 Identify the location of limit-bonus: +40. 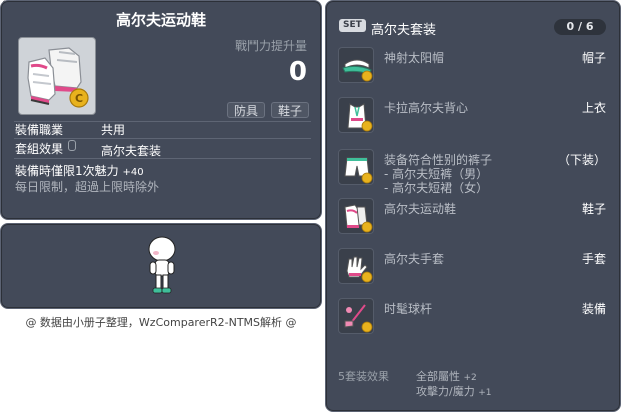
(133, 172).